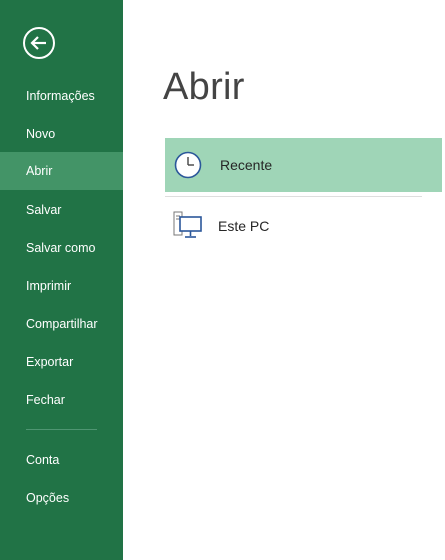  I want to click on menu-item-informacoes: Informações, so click(61, 96).